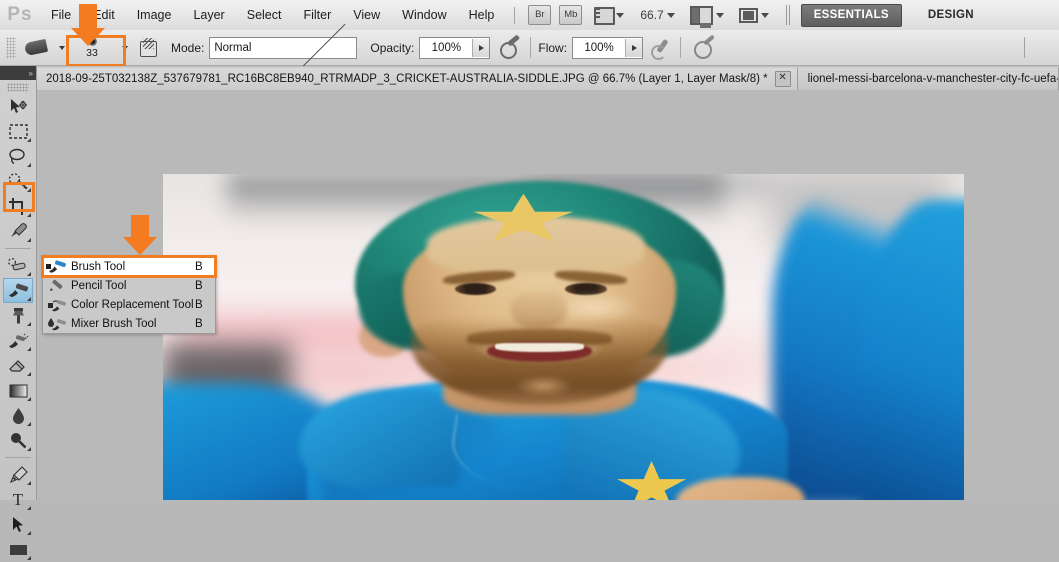 The width and height of the screenshot is (1059, 562). What do you see at coordinates (104, 15) in the screenshot?
I see `menu-edit: Edit` at bounding box center [104, 15].